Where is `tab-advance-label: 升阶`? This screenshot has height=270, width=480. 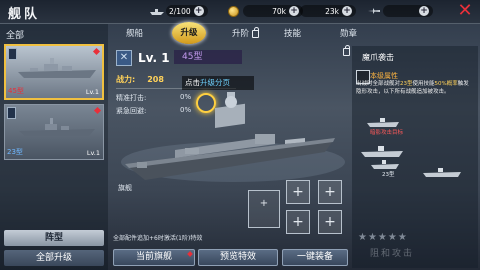 tab-advance-label: 升阶 is located at coordinates (241, 34).